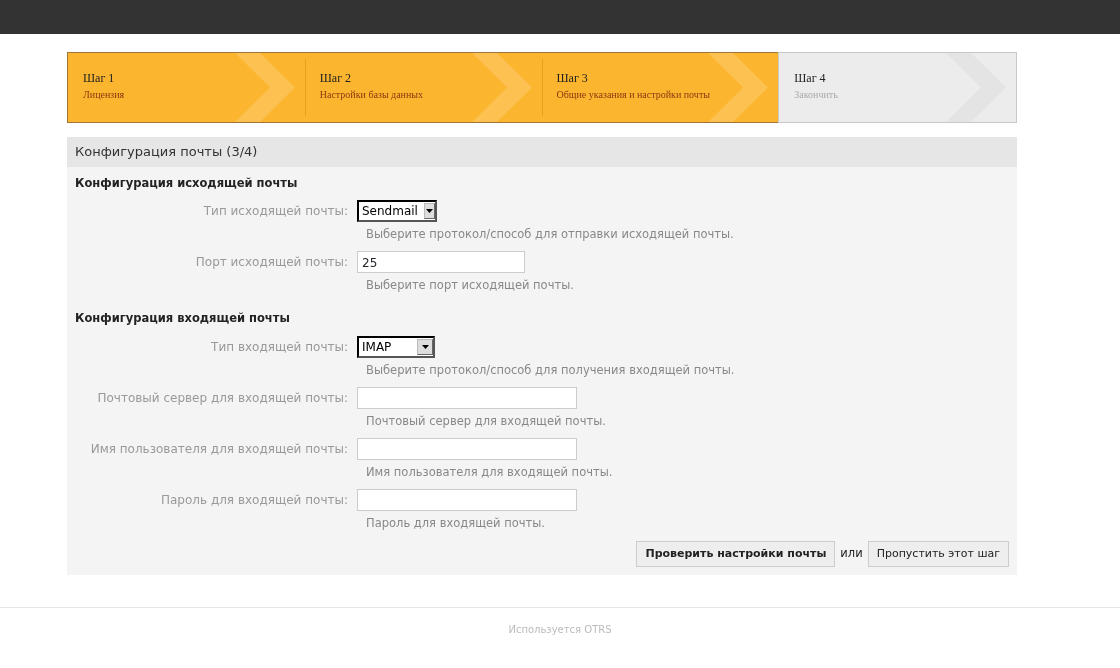  I want to click on skip-step-button: Пропустить этот шаг, so click(938, 553).